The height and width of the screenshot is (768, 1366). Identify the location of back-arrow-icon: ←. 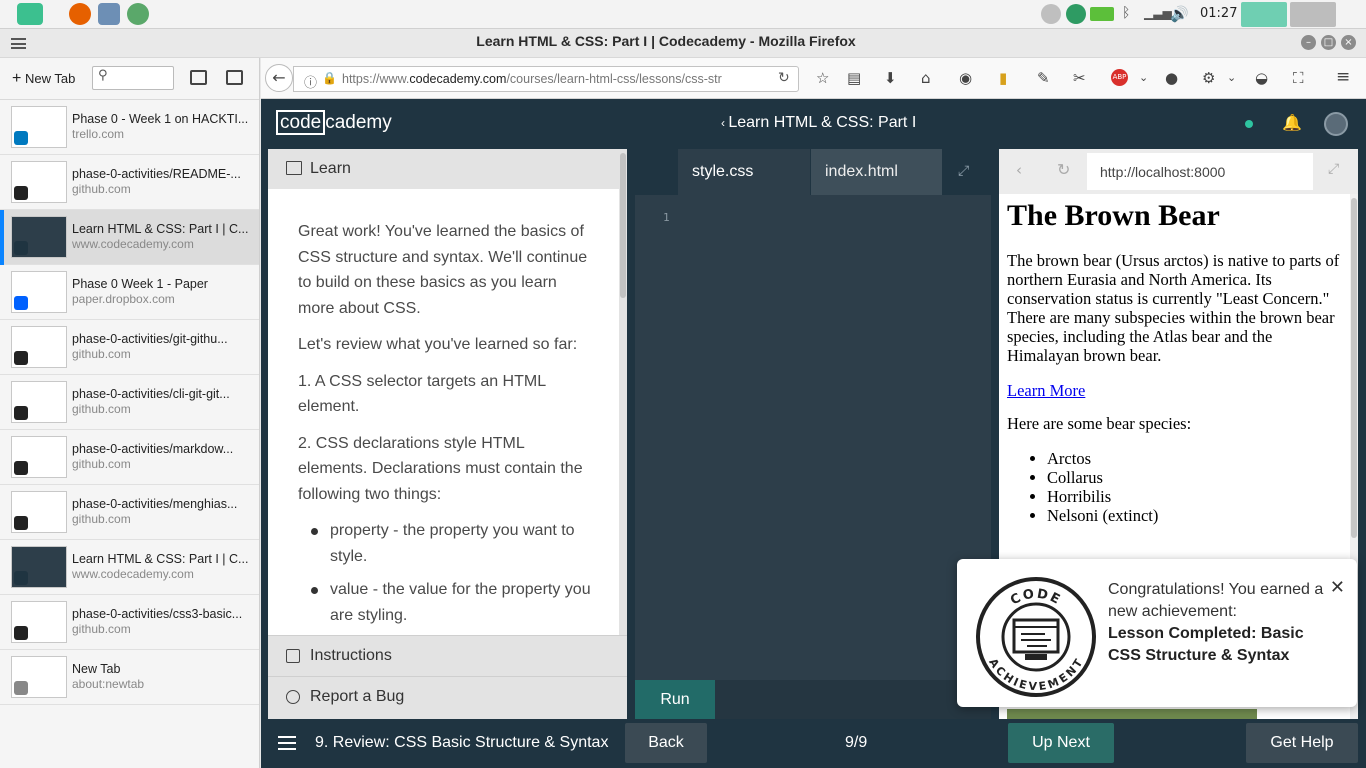
(279, 78).